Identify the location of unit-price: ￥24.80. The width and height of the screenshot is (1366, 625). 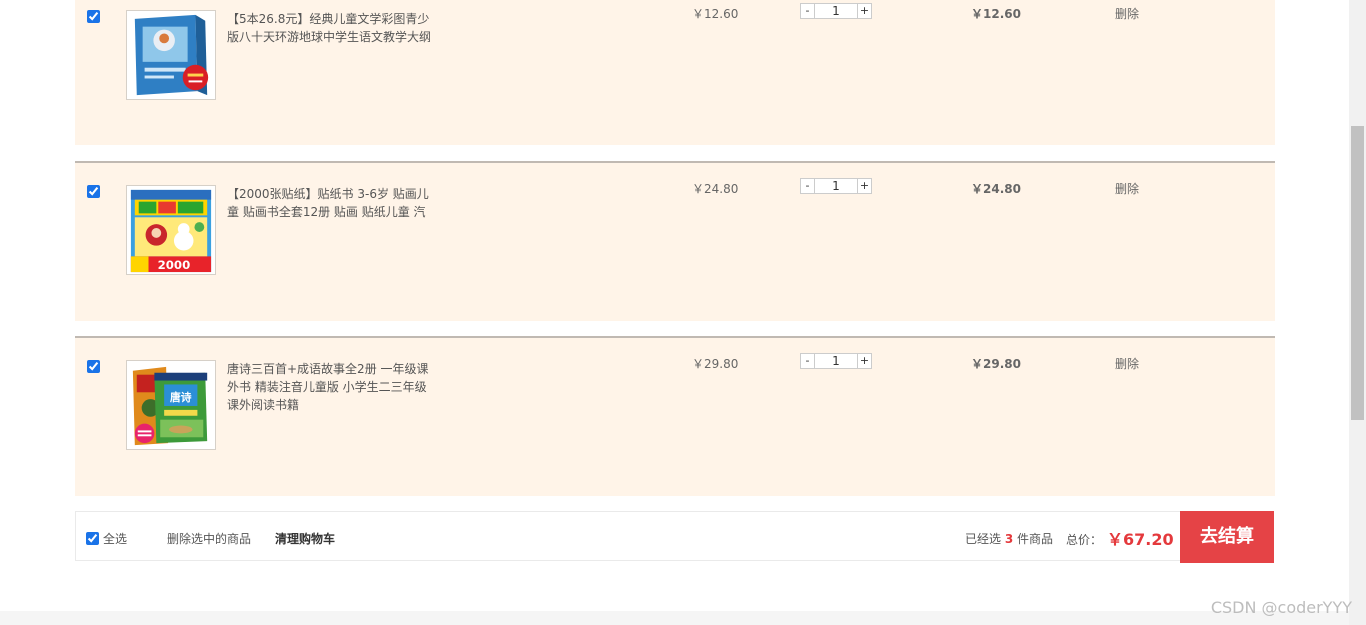
(715, 189).